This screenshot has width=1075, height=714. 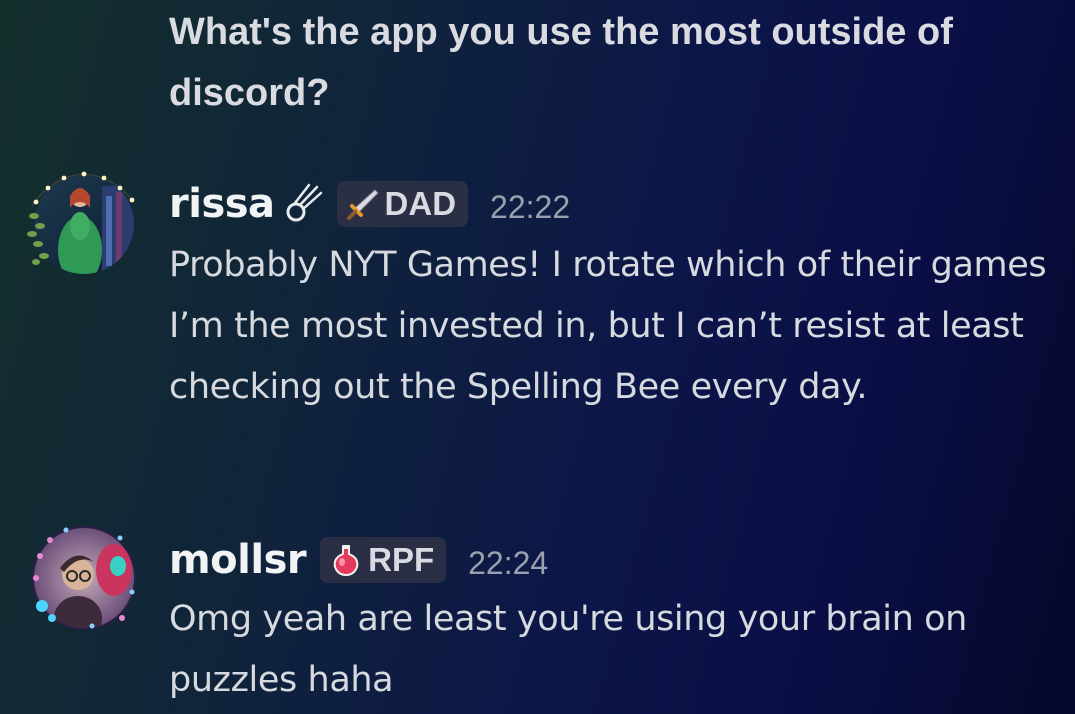 What do you see at coordinates (346, 560) in the screenshot?
I see `potion-icon` at bounding box center [346, 560].